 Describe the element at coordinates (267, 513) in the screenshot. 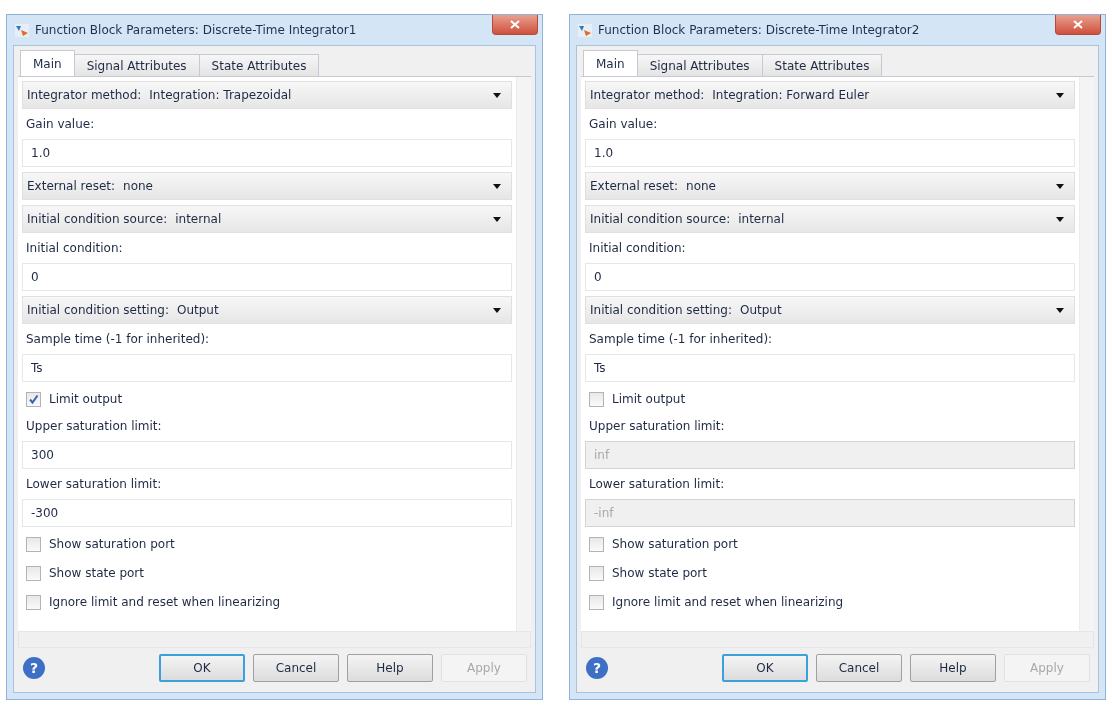

I see `input-field: -300` at that location.